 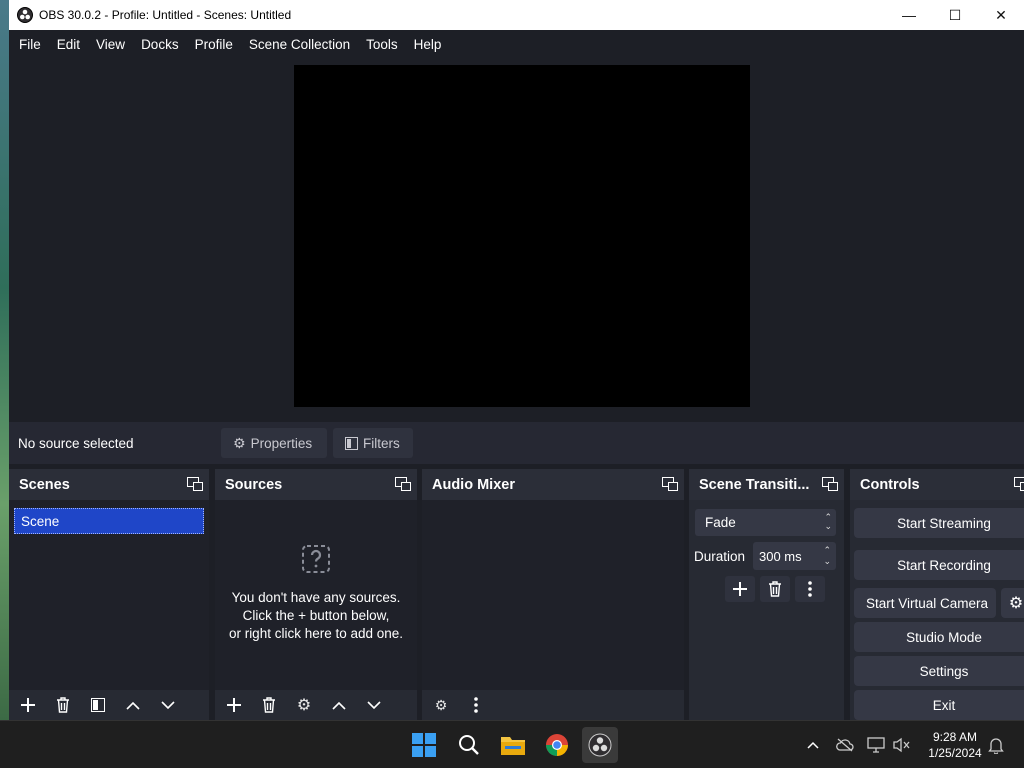 I want to click on gears-icon: ⚙, so click(x=441, y=704).